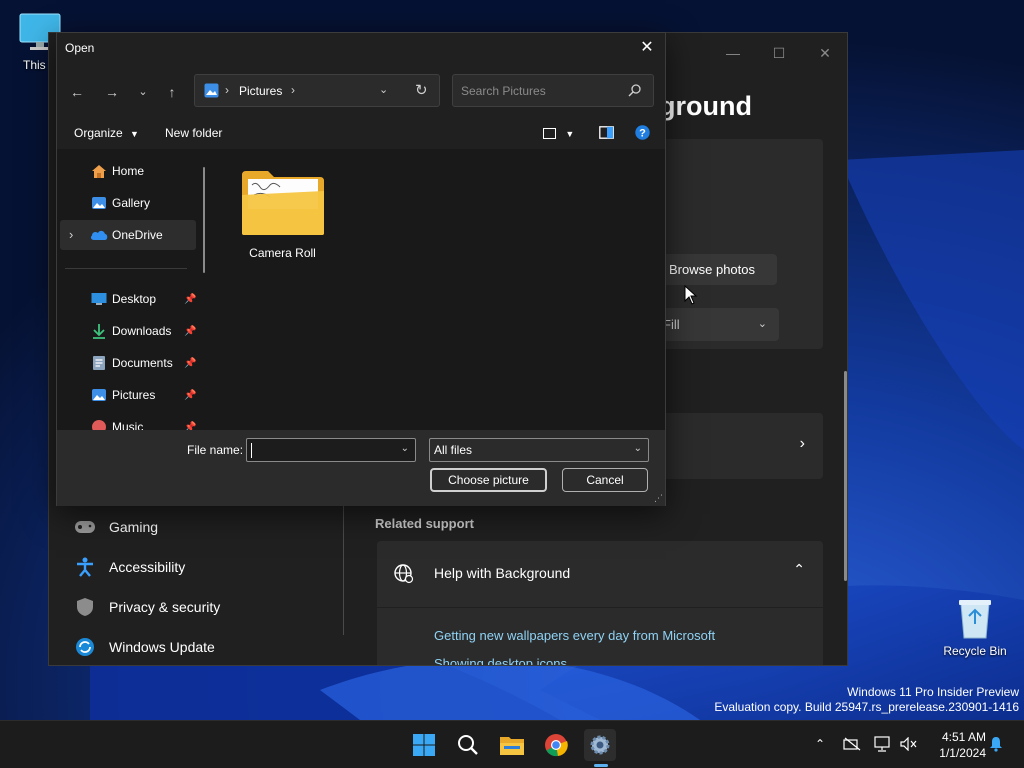 The height and width of the screenshot is (768, 1024). Describe the element at coordinates (134, 527) in the screenshot. I see `nav-item-label: Gaming` at that location.